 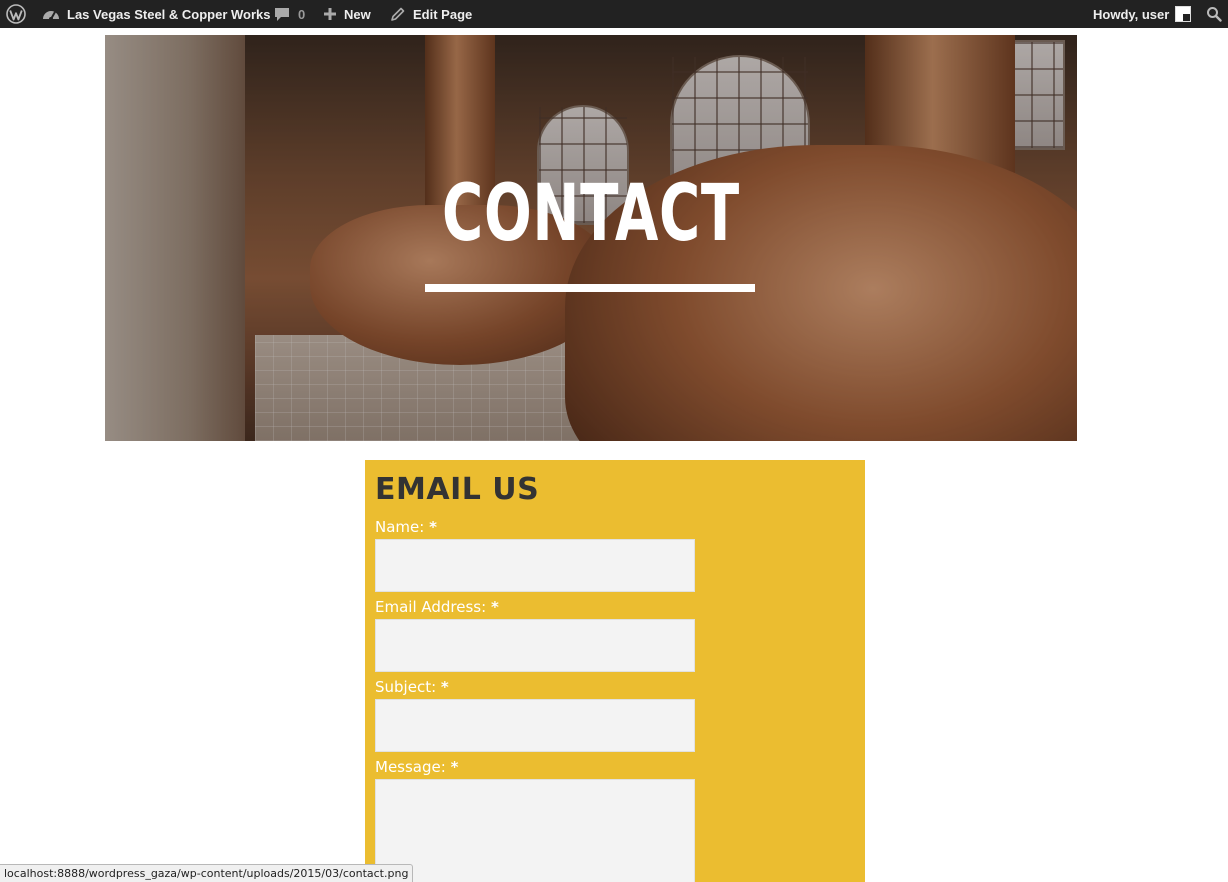 What do you see at coordinates (397, 14) in the screenshot?
I see `pencil-icon` at bounding box center [397, 14].